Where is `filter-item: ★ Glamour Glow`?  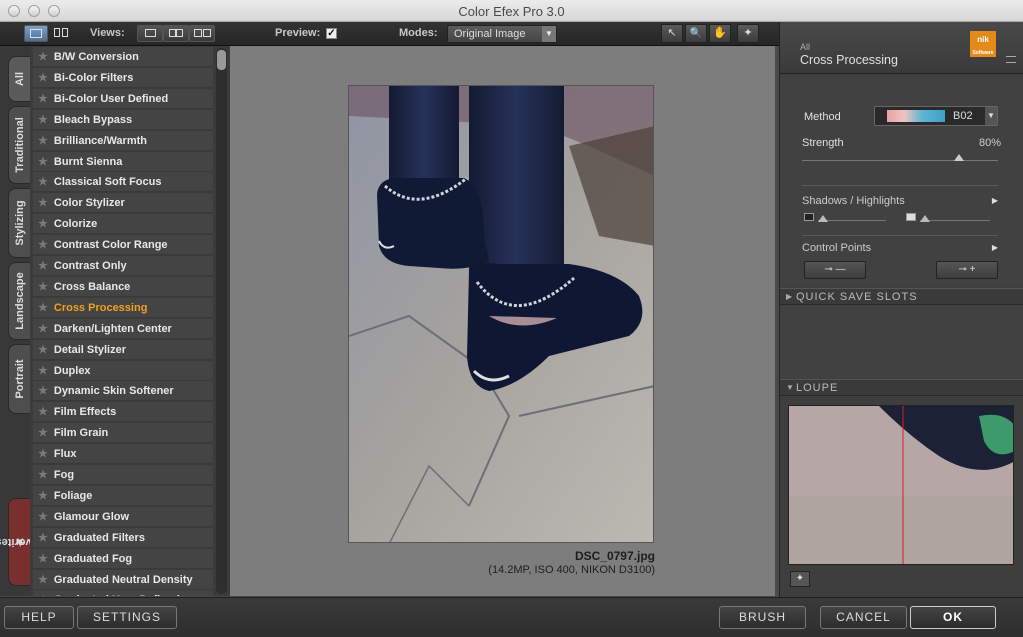
filter-item: ★ Glamour Glow is located at coordinates (123, 516).